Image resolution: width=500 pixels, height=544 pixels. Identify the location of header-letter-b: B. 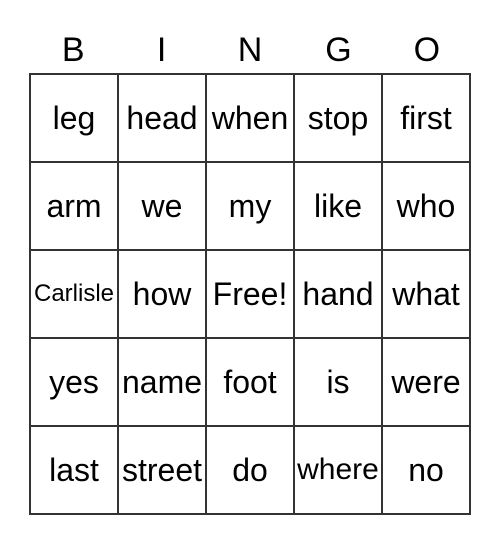
(73, 50).